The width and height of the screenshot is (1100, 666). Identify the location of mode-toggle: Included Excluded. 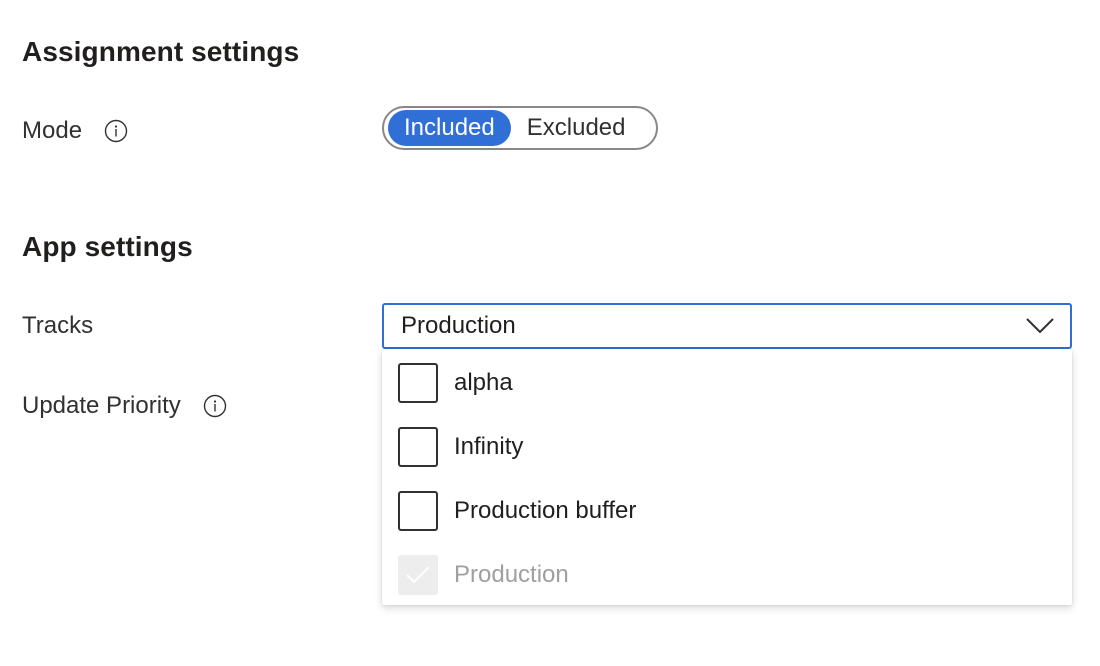
(520, 128).